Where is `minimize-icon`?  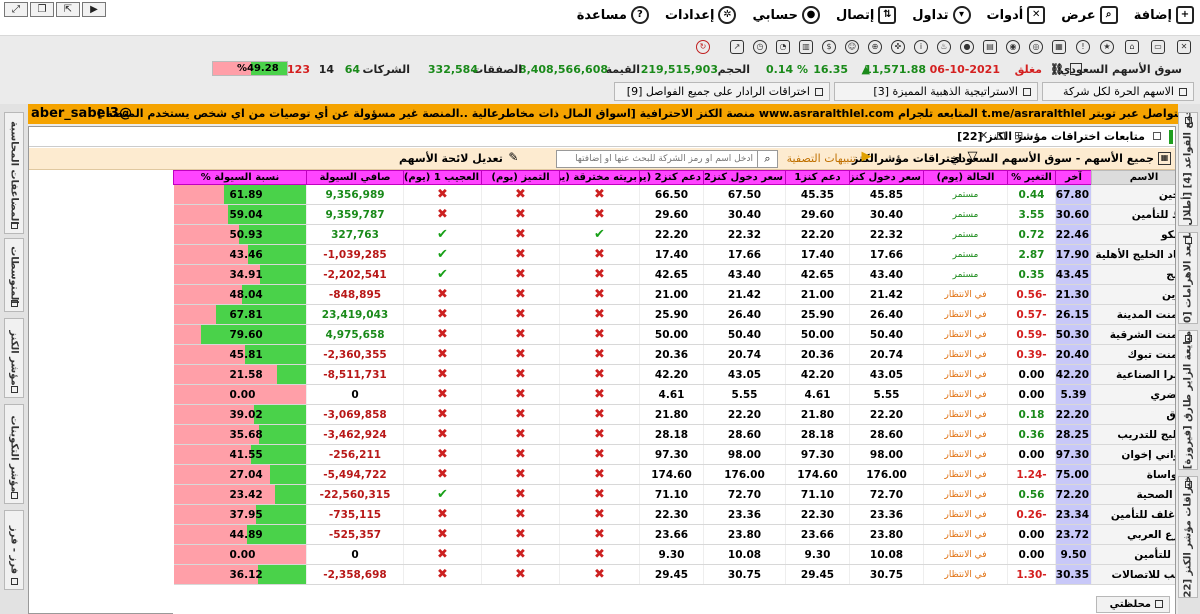 minimize-icon is located at coordinates (1157, 136).